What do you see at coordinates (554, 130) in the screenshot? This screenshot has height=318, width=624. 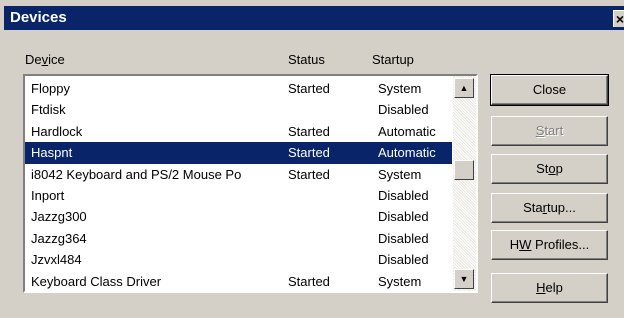 I see `start-button-label: tart` at bounding box center [554, 130].